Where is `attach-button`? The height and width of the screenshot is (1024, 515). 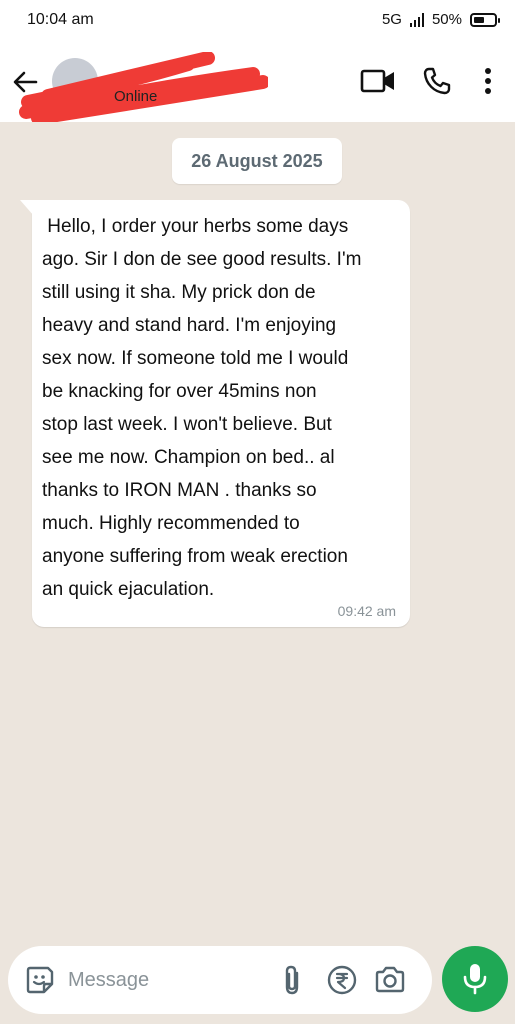
attach-button is located at coordinates (292, 980).